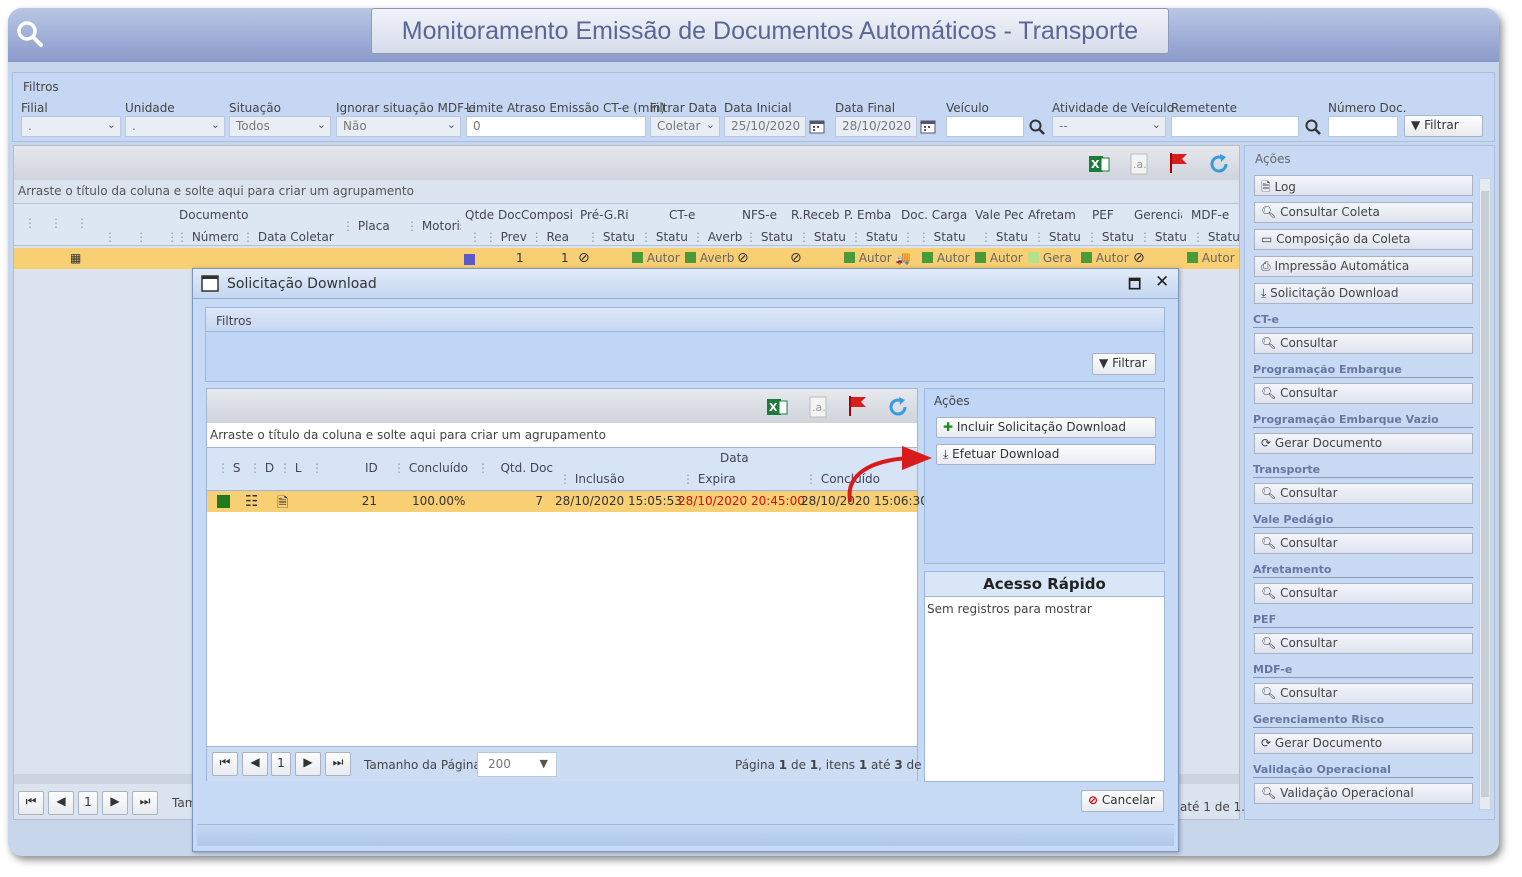  Describe the element at coordinates (175, 126) in the screenshot. I see `unidade-select: . ⌄` at that location.